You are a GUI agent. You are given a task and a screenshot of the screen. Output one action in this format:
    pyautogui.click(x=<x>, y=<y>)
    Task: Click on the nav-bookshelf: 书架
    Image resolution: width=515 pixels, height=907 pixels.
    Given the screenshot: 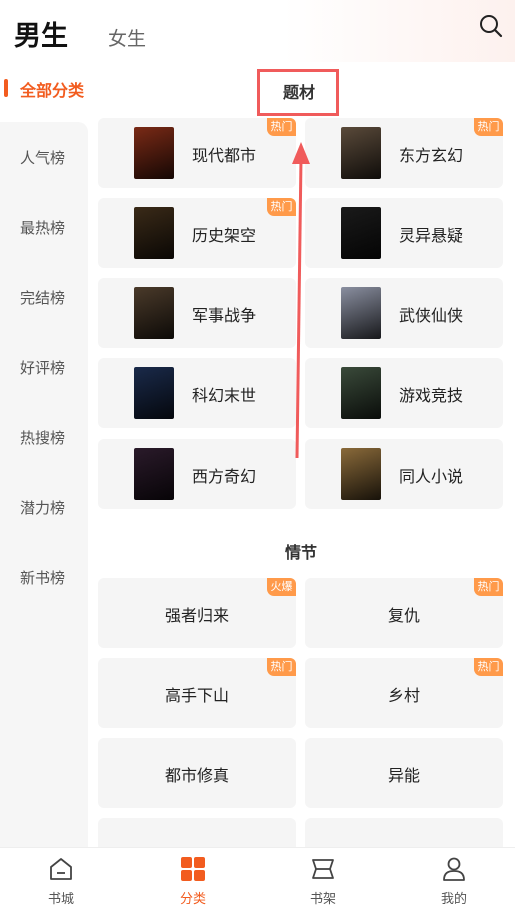 What is the action you would take?
    pyautogui.click(x=322, y=877)
    